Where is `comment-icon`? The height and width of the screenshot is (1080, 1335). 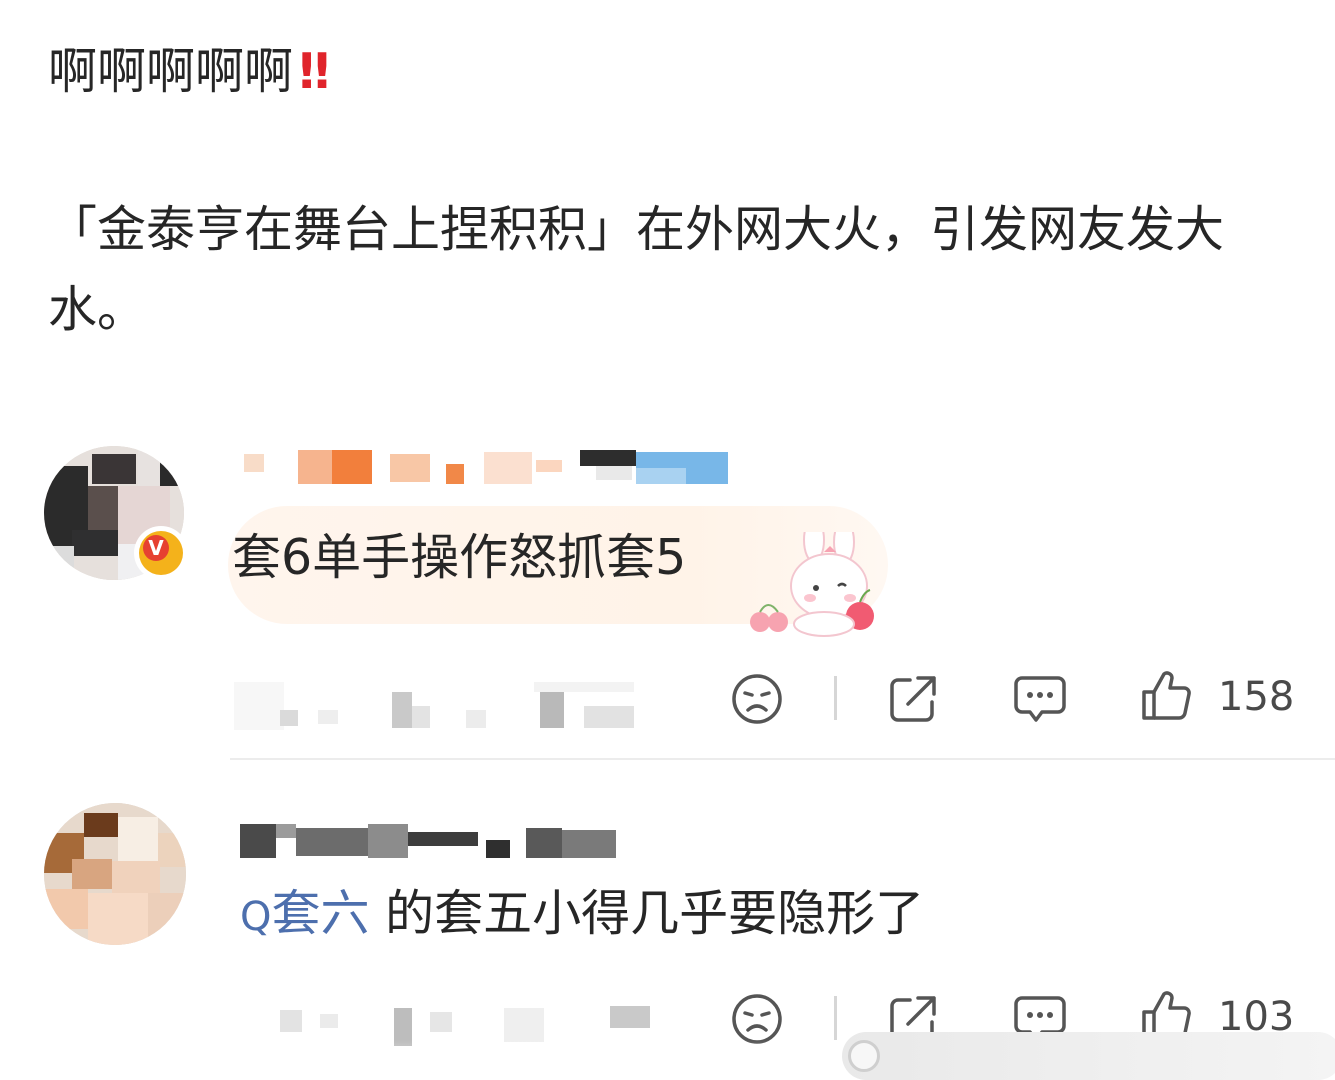 comment-icon is located at coordinates (1040, 700).